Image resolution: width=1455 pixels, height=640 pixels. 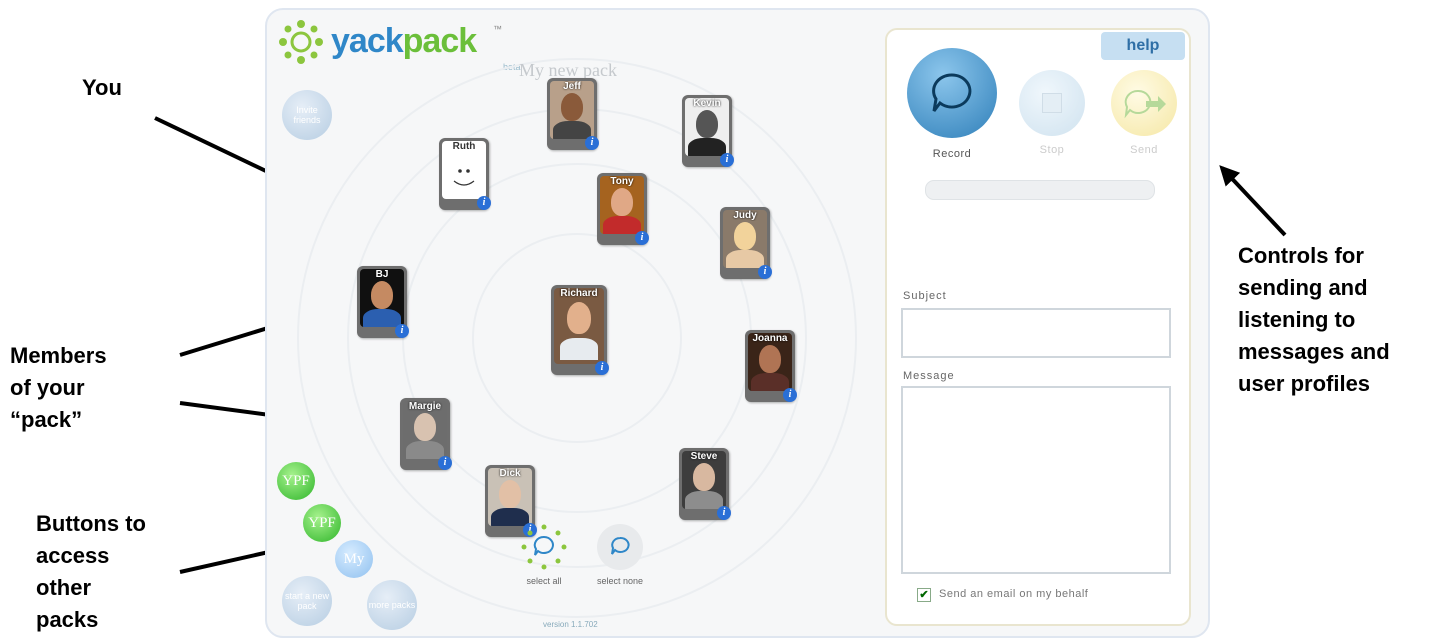 I want to click on member-card-tony: Tony i, so click(x=623, y=209).